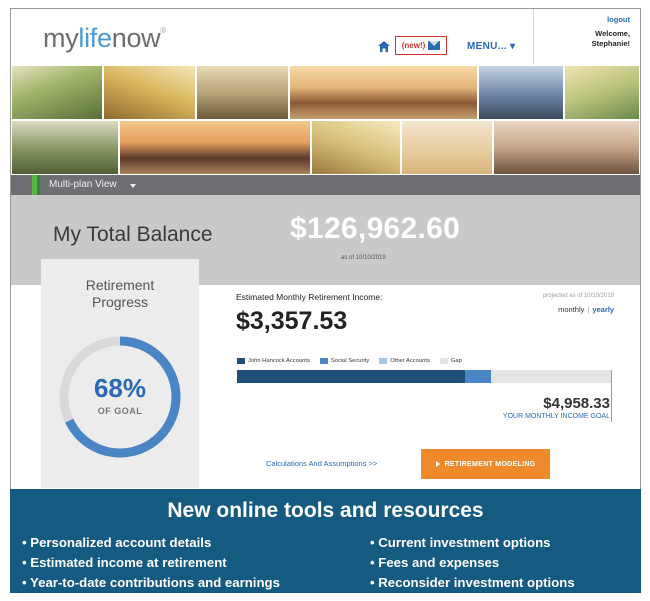 This screenshot has width=650, height=601. I want to click on banner-title: New online tools and resources, so click(325, 510).